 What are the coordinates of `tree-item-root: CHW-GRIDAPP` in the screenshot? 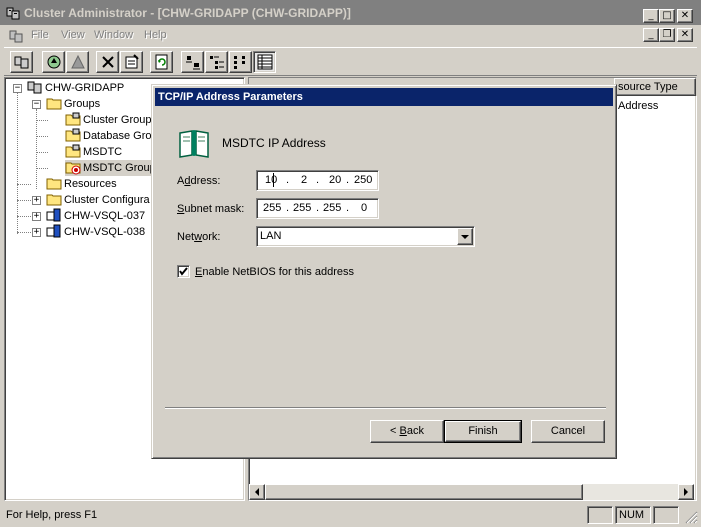 It's located at (76, 88).